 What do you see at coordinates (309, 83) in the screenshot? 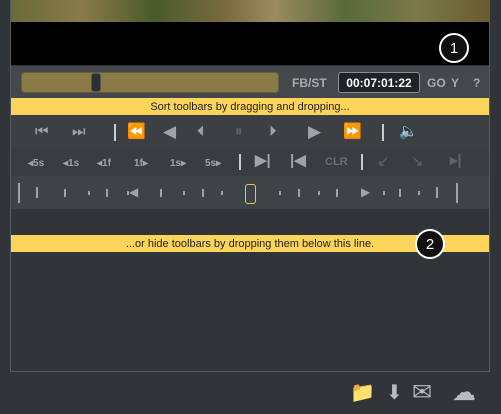
I see `fbst-label: FB/ST` at bounding box center [309, 83].